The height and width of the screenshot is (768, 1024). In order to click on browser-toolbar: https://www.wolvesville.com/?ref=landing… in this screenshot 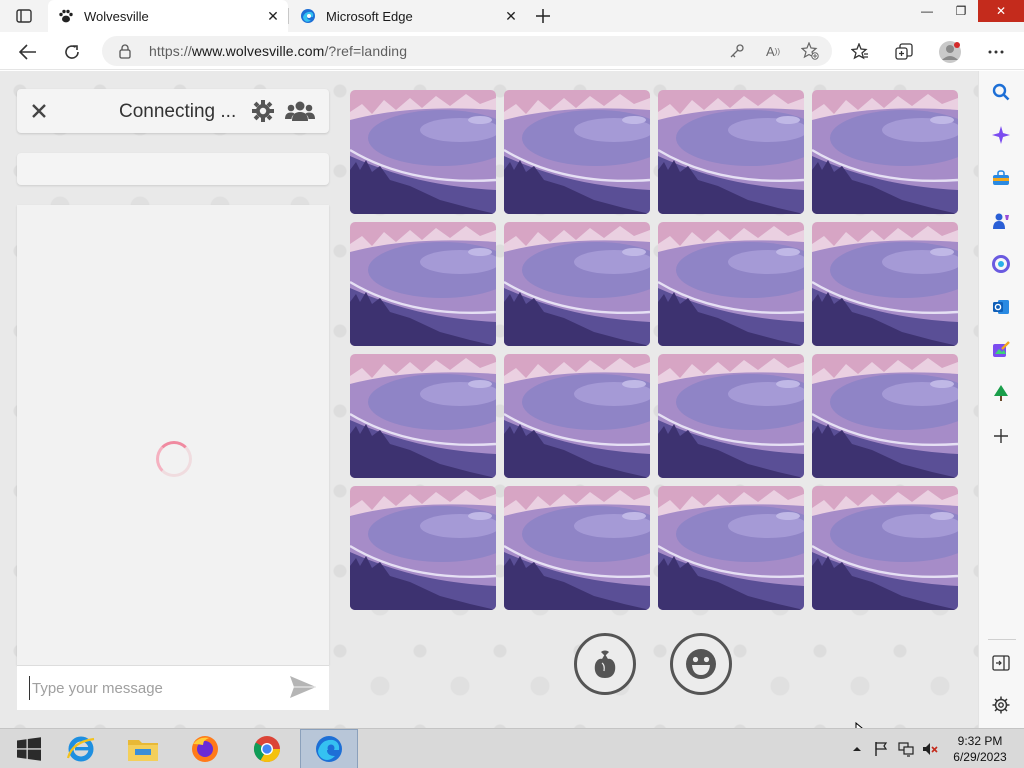, I will do `click(512, 51)`.